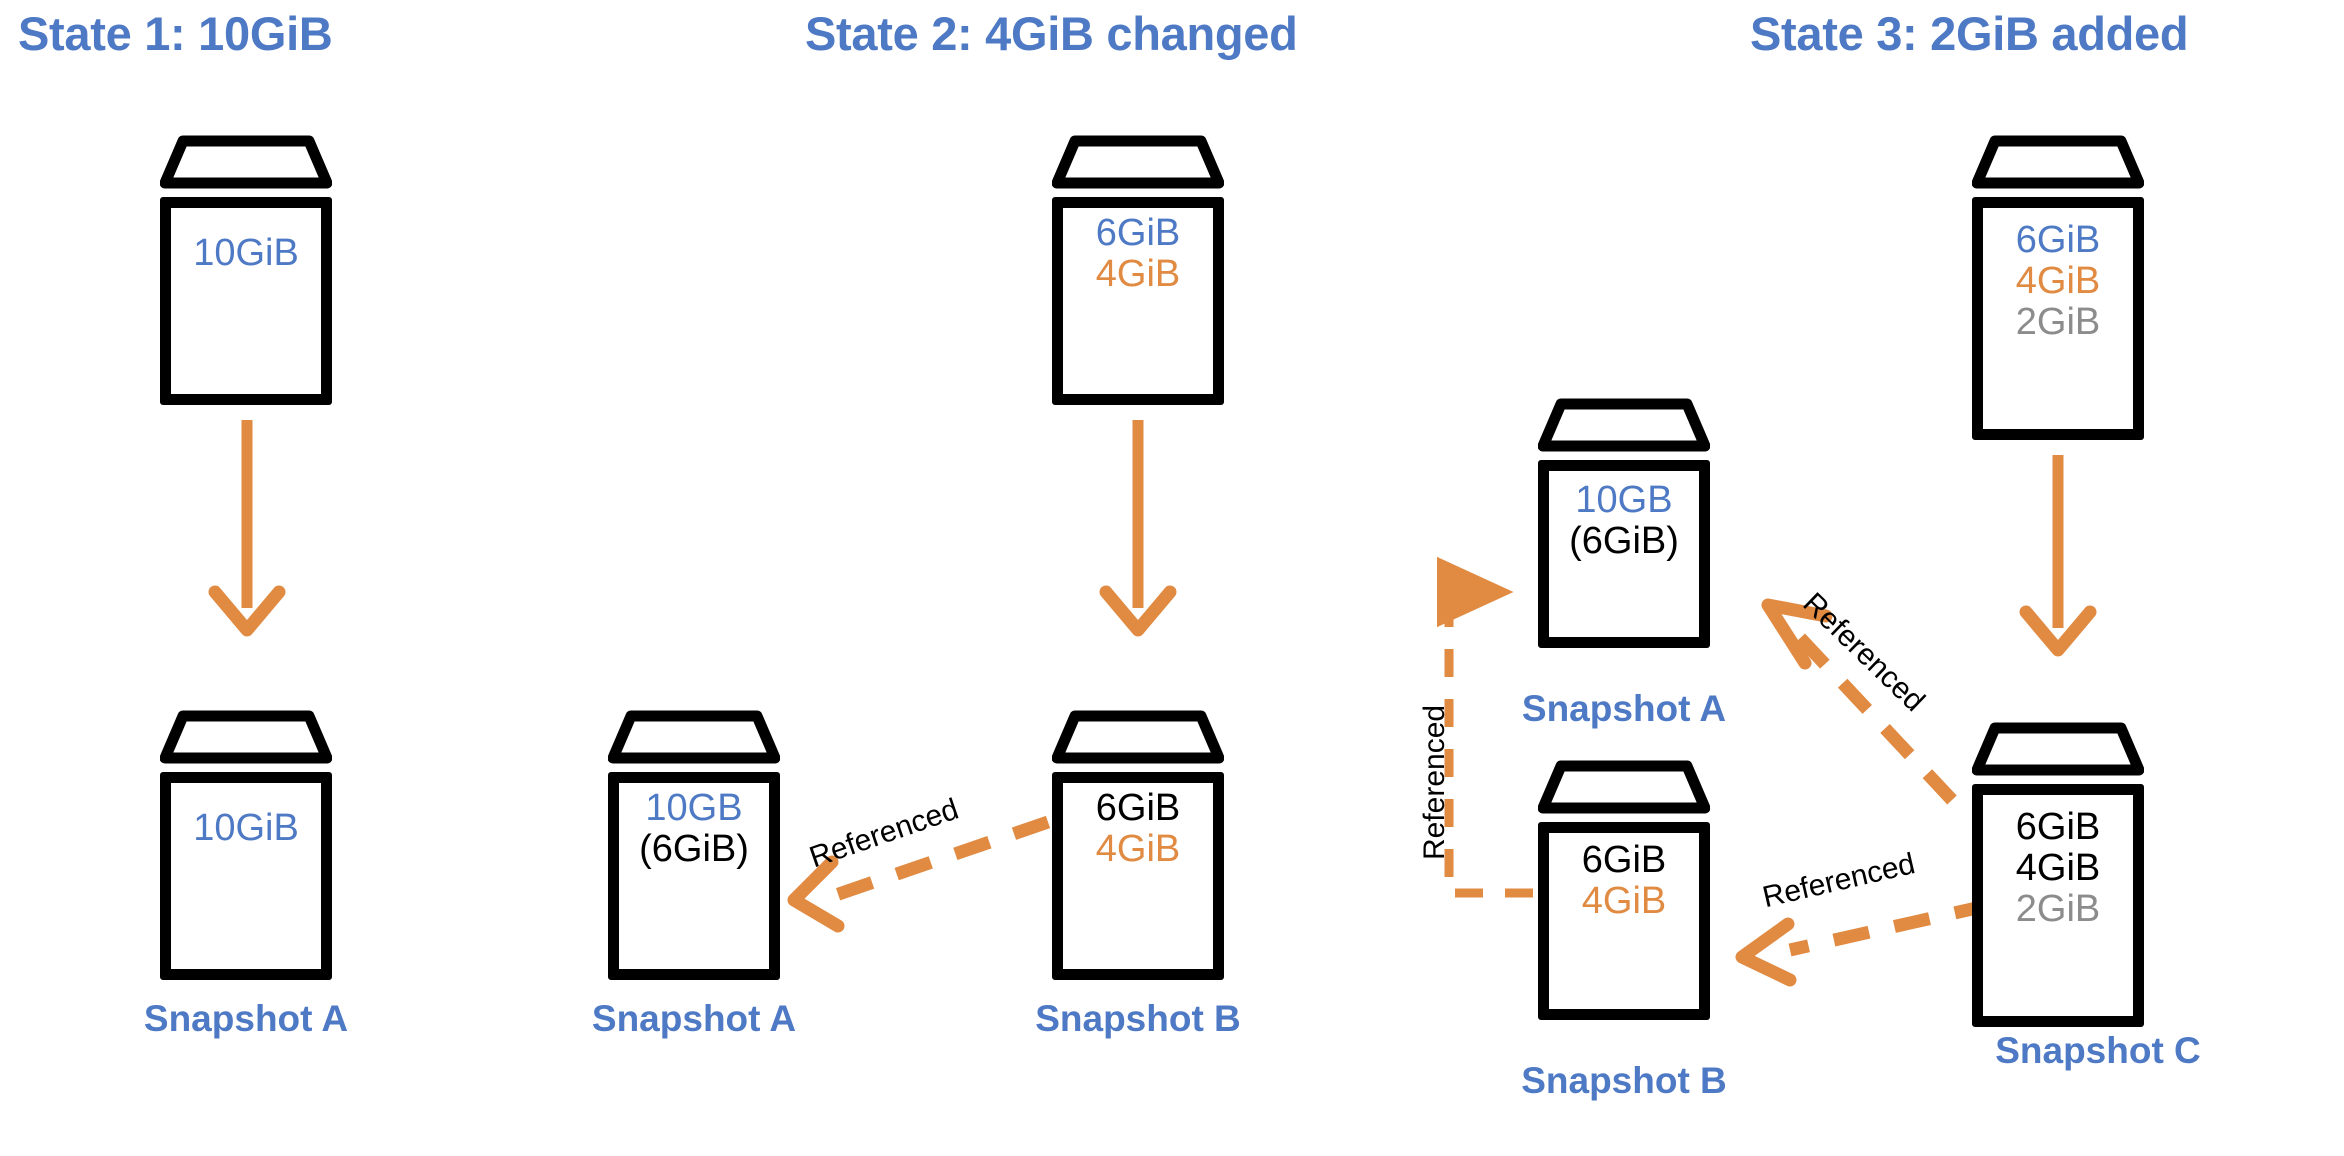 This screenshot has width=2344, height=1156. I want to click on volume-state3-snapshot-a-lines: 10GB (6GiB), so click(1624, 521).